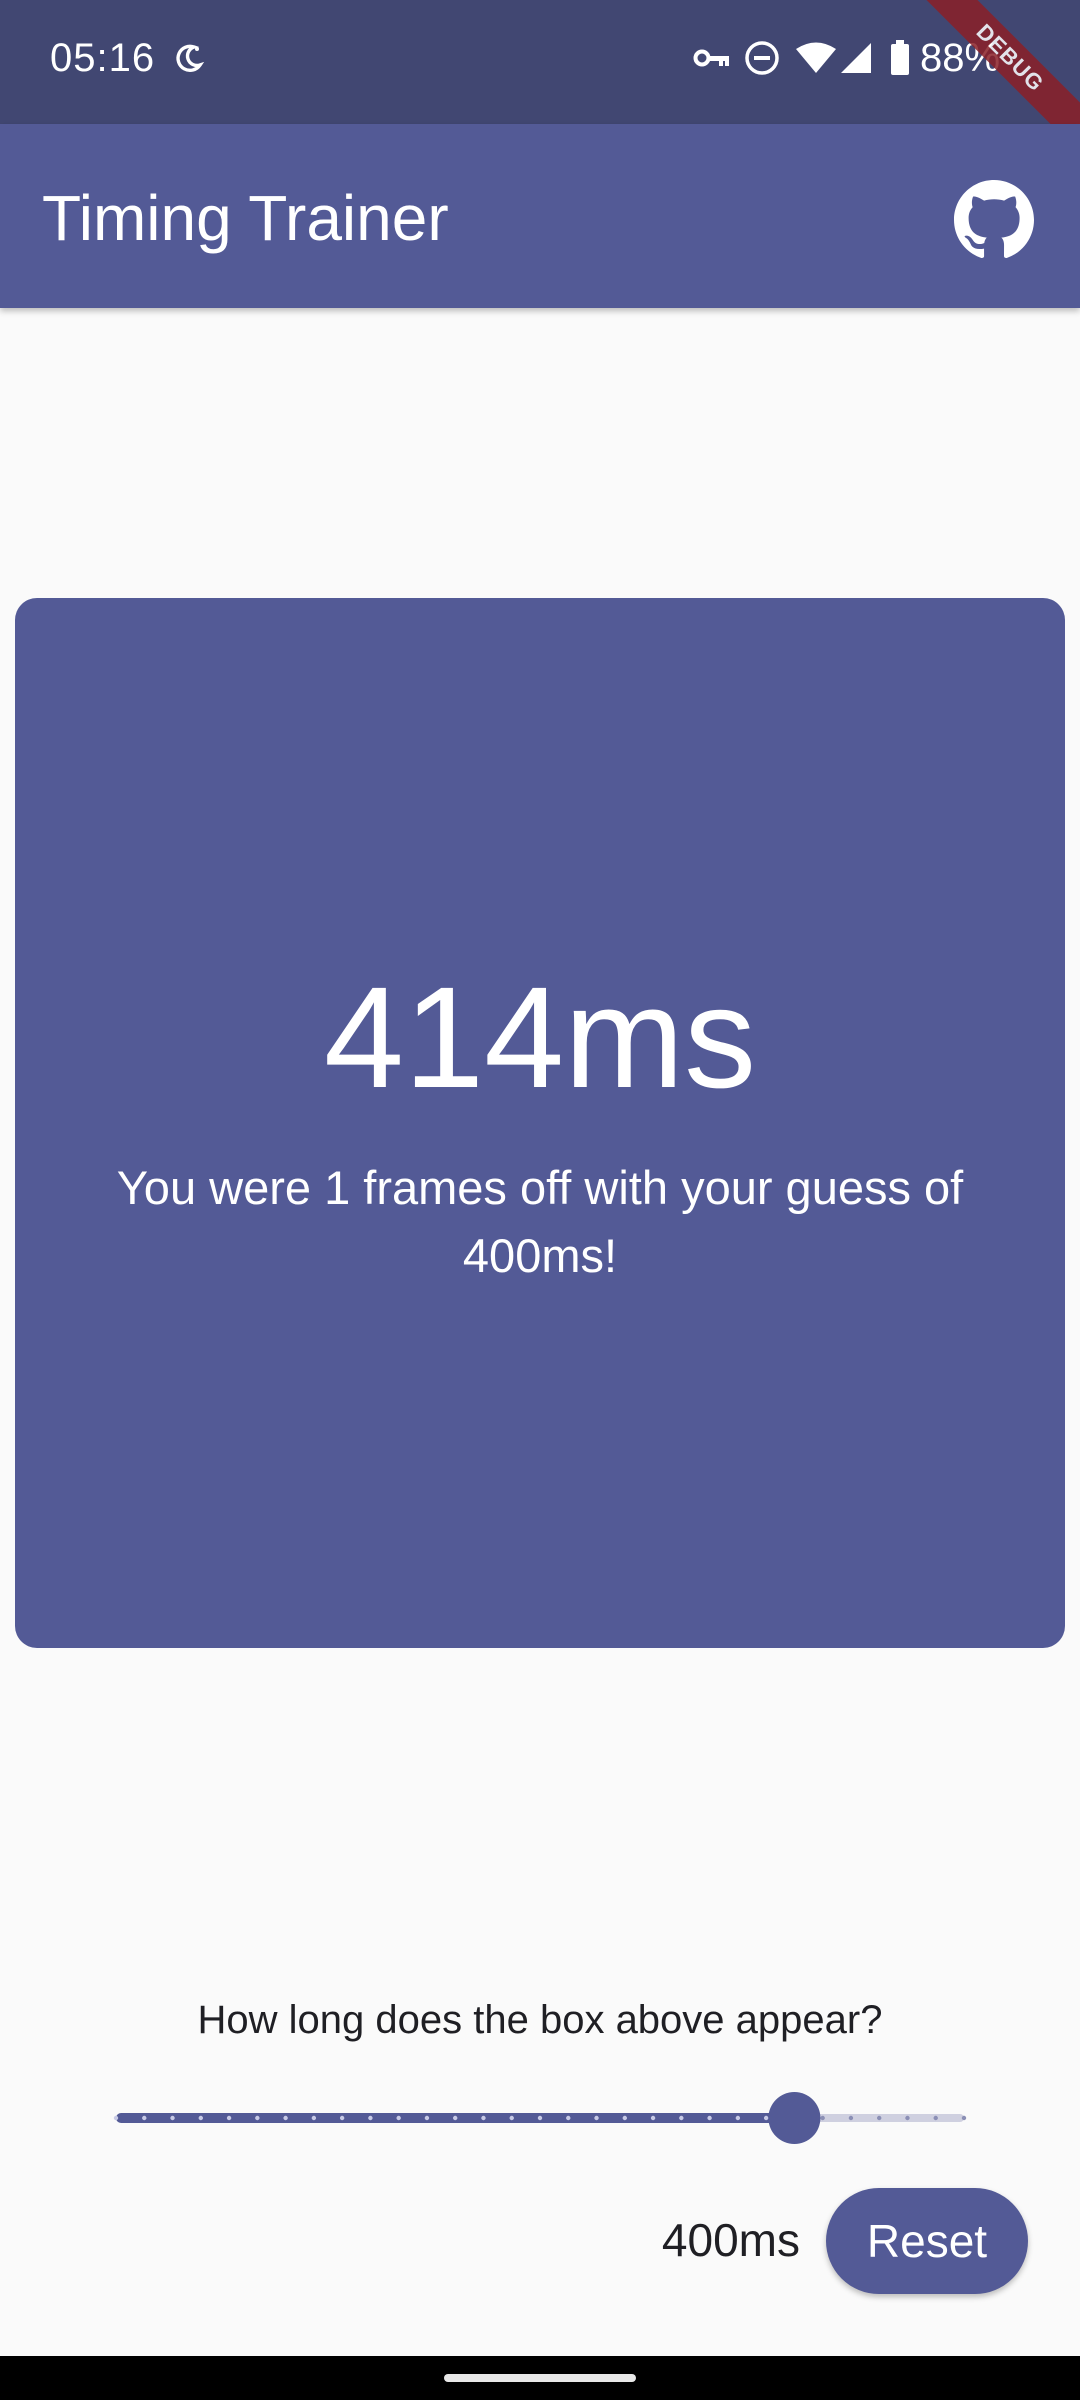  I want to click on result-duration: 414ms, so click(540, 1037).